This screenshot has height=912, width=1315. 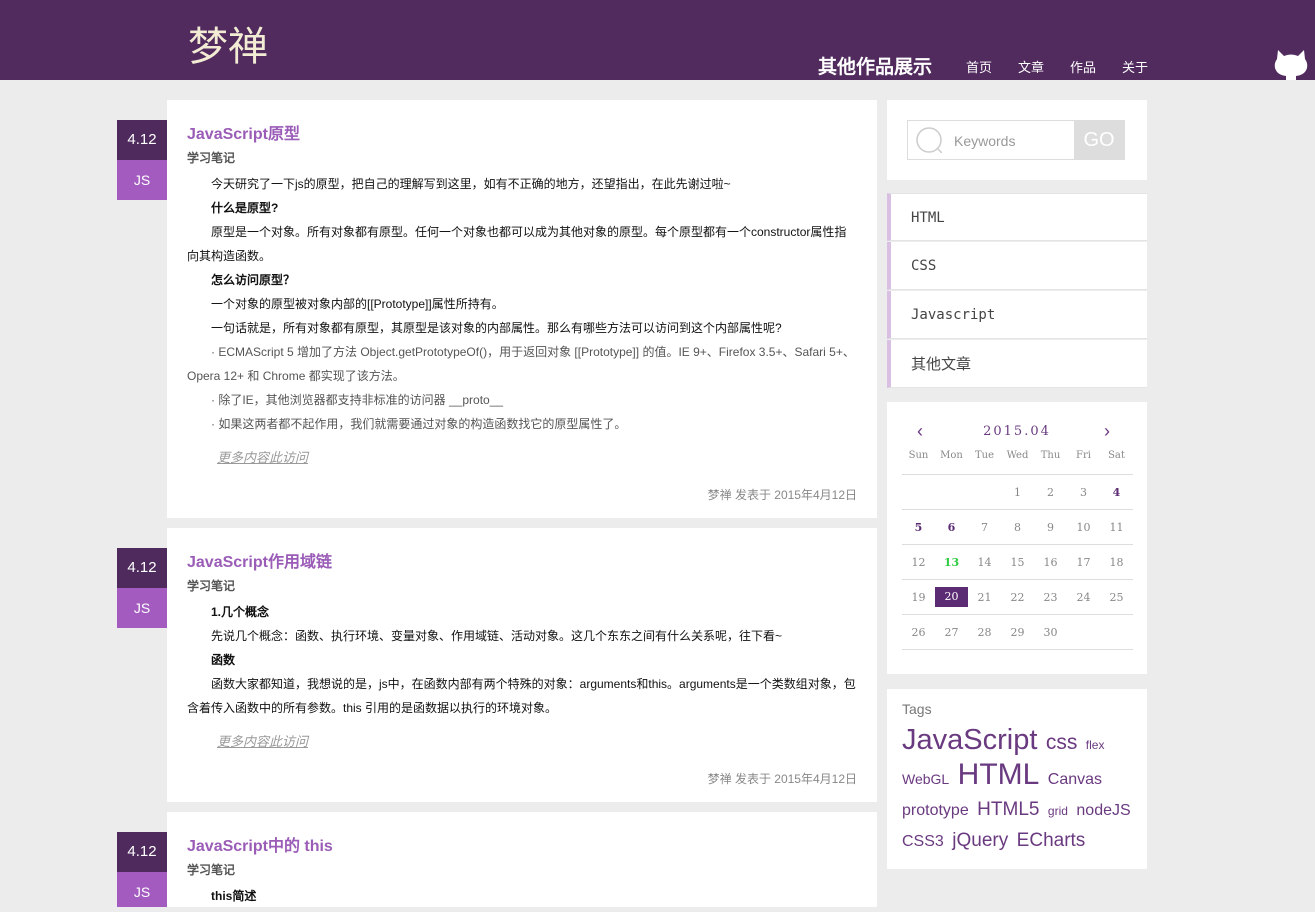 I want to click on calendar-day: 25, so click(x=1116, y=597).